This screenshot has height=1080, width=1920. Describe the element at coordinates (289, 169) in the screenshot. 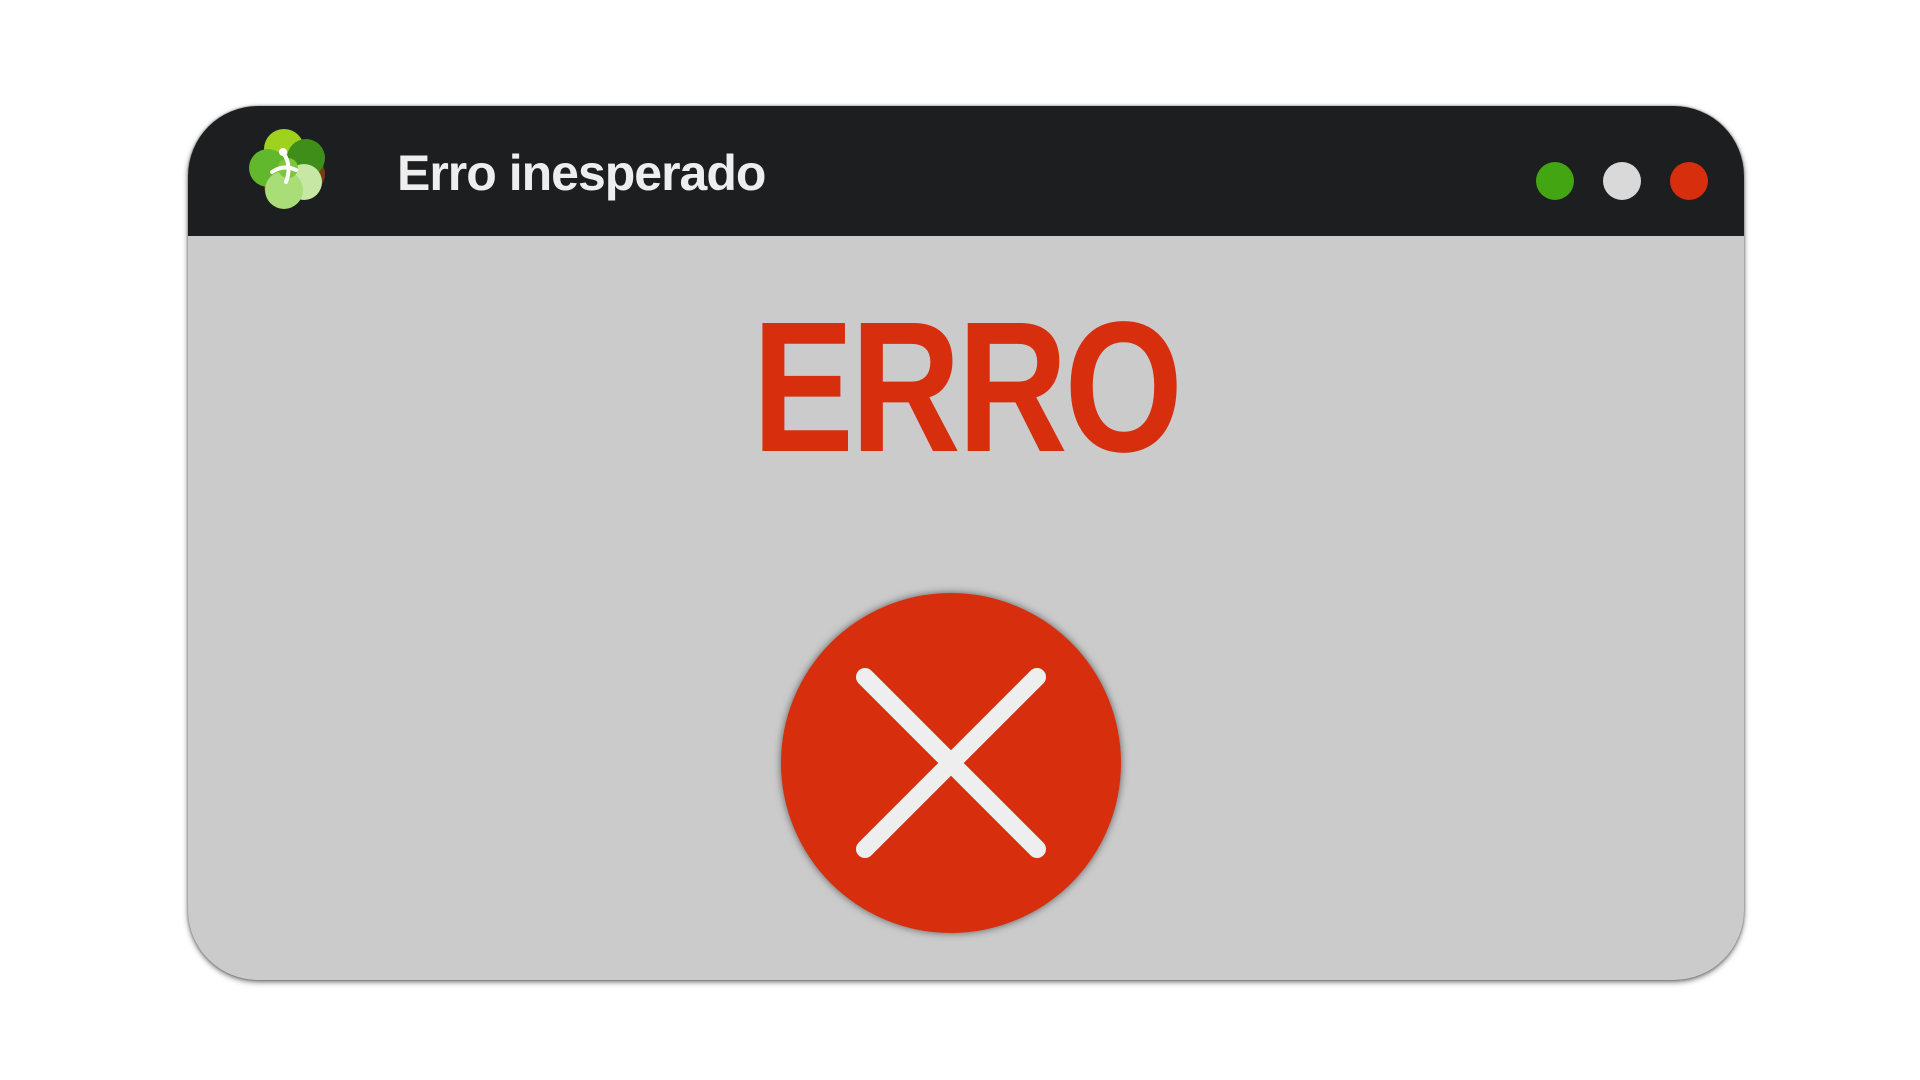

I see `app-logo-icon` at that location.